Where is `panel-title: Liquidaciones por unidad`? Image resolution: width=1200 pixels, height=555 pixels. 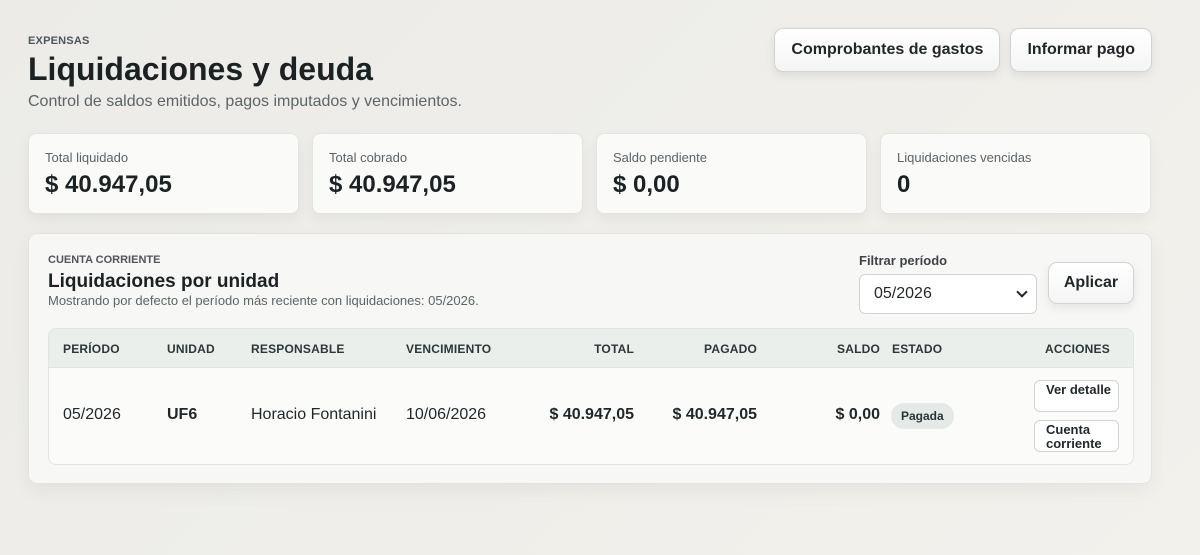 panel-title: Liquidaciones por unidad is located at coordinates (164, 281).